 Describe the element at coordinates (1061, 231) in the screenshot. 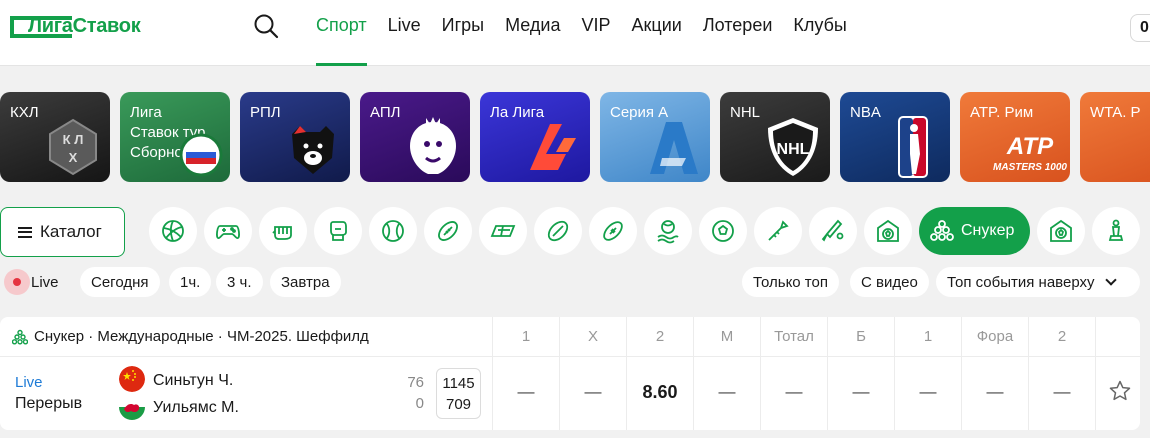

I see `sport-field-soccer` at that location.